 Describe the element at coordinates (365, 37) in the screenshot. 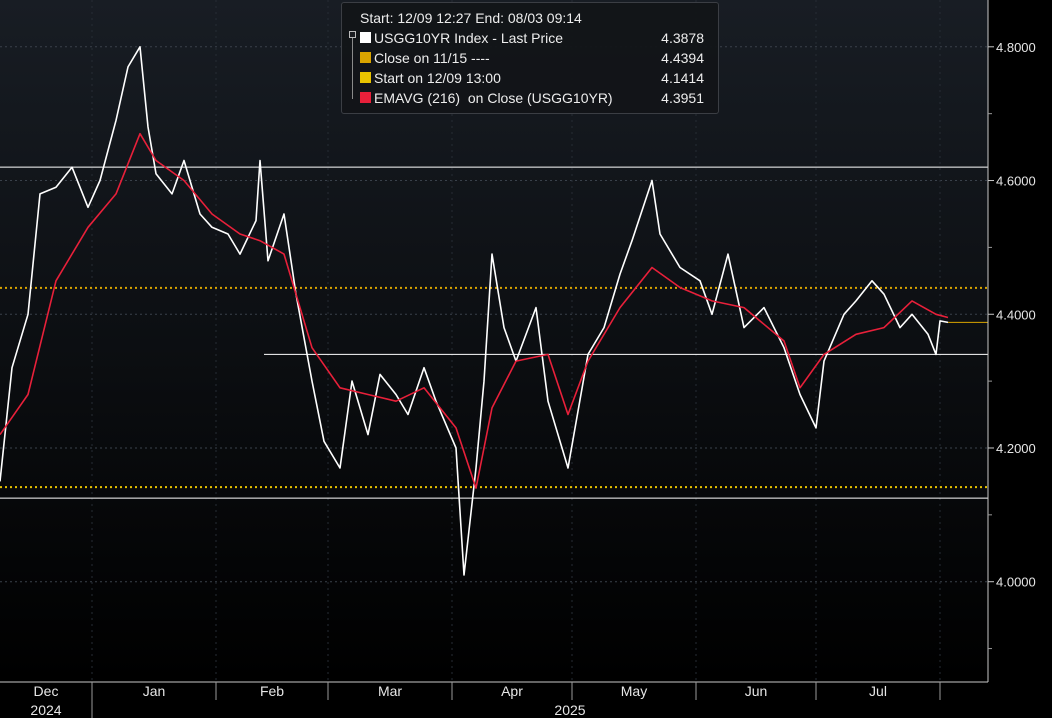

I see `legend-swatch-price` at that location.